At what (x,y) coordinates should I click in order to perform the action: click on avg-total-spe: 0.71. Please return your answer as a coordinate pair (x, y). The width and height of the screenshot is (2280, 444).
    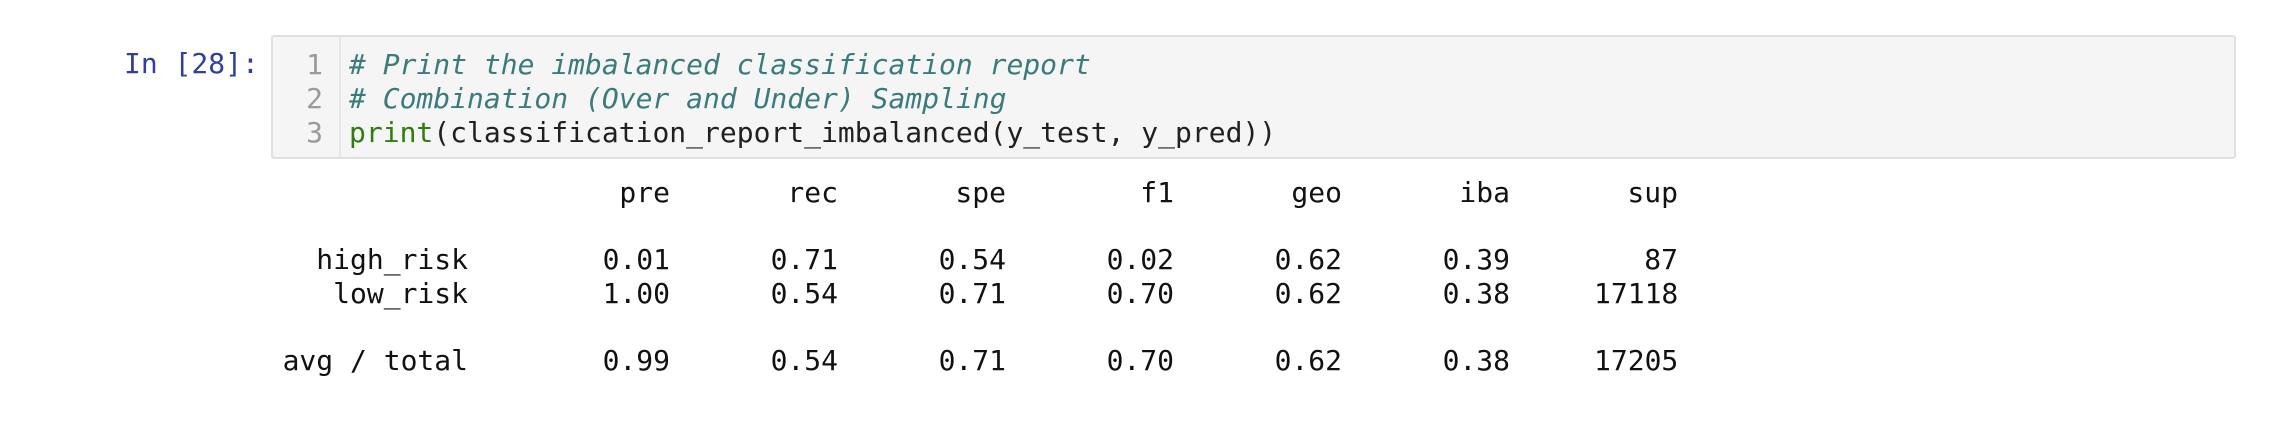
    Looking at the image, I should click on (972, 360).